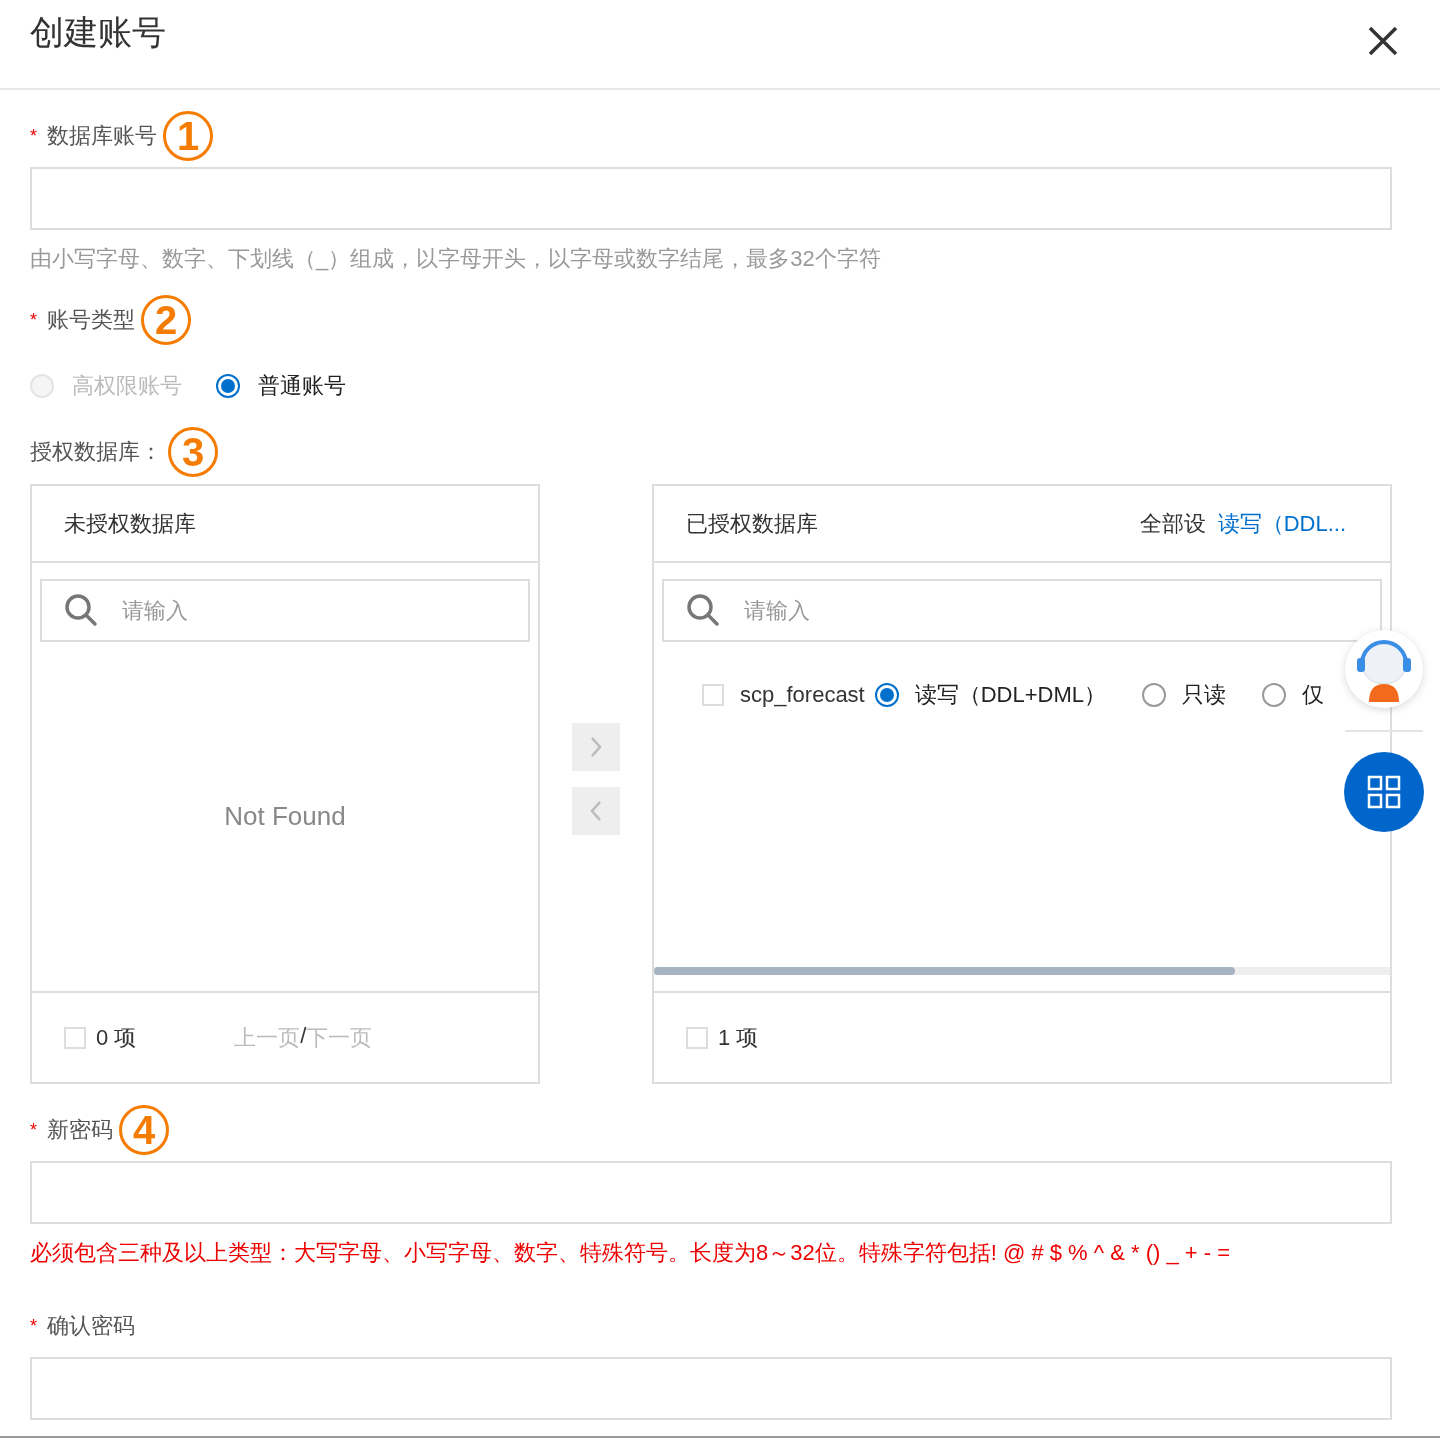 This screenshot has width=1440, height=1438. Describe the element at coordinates (1172, 523) in the screenshot. I see `set-all-label: 全部设` at that location.